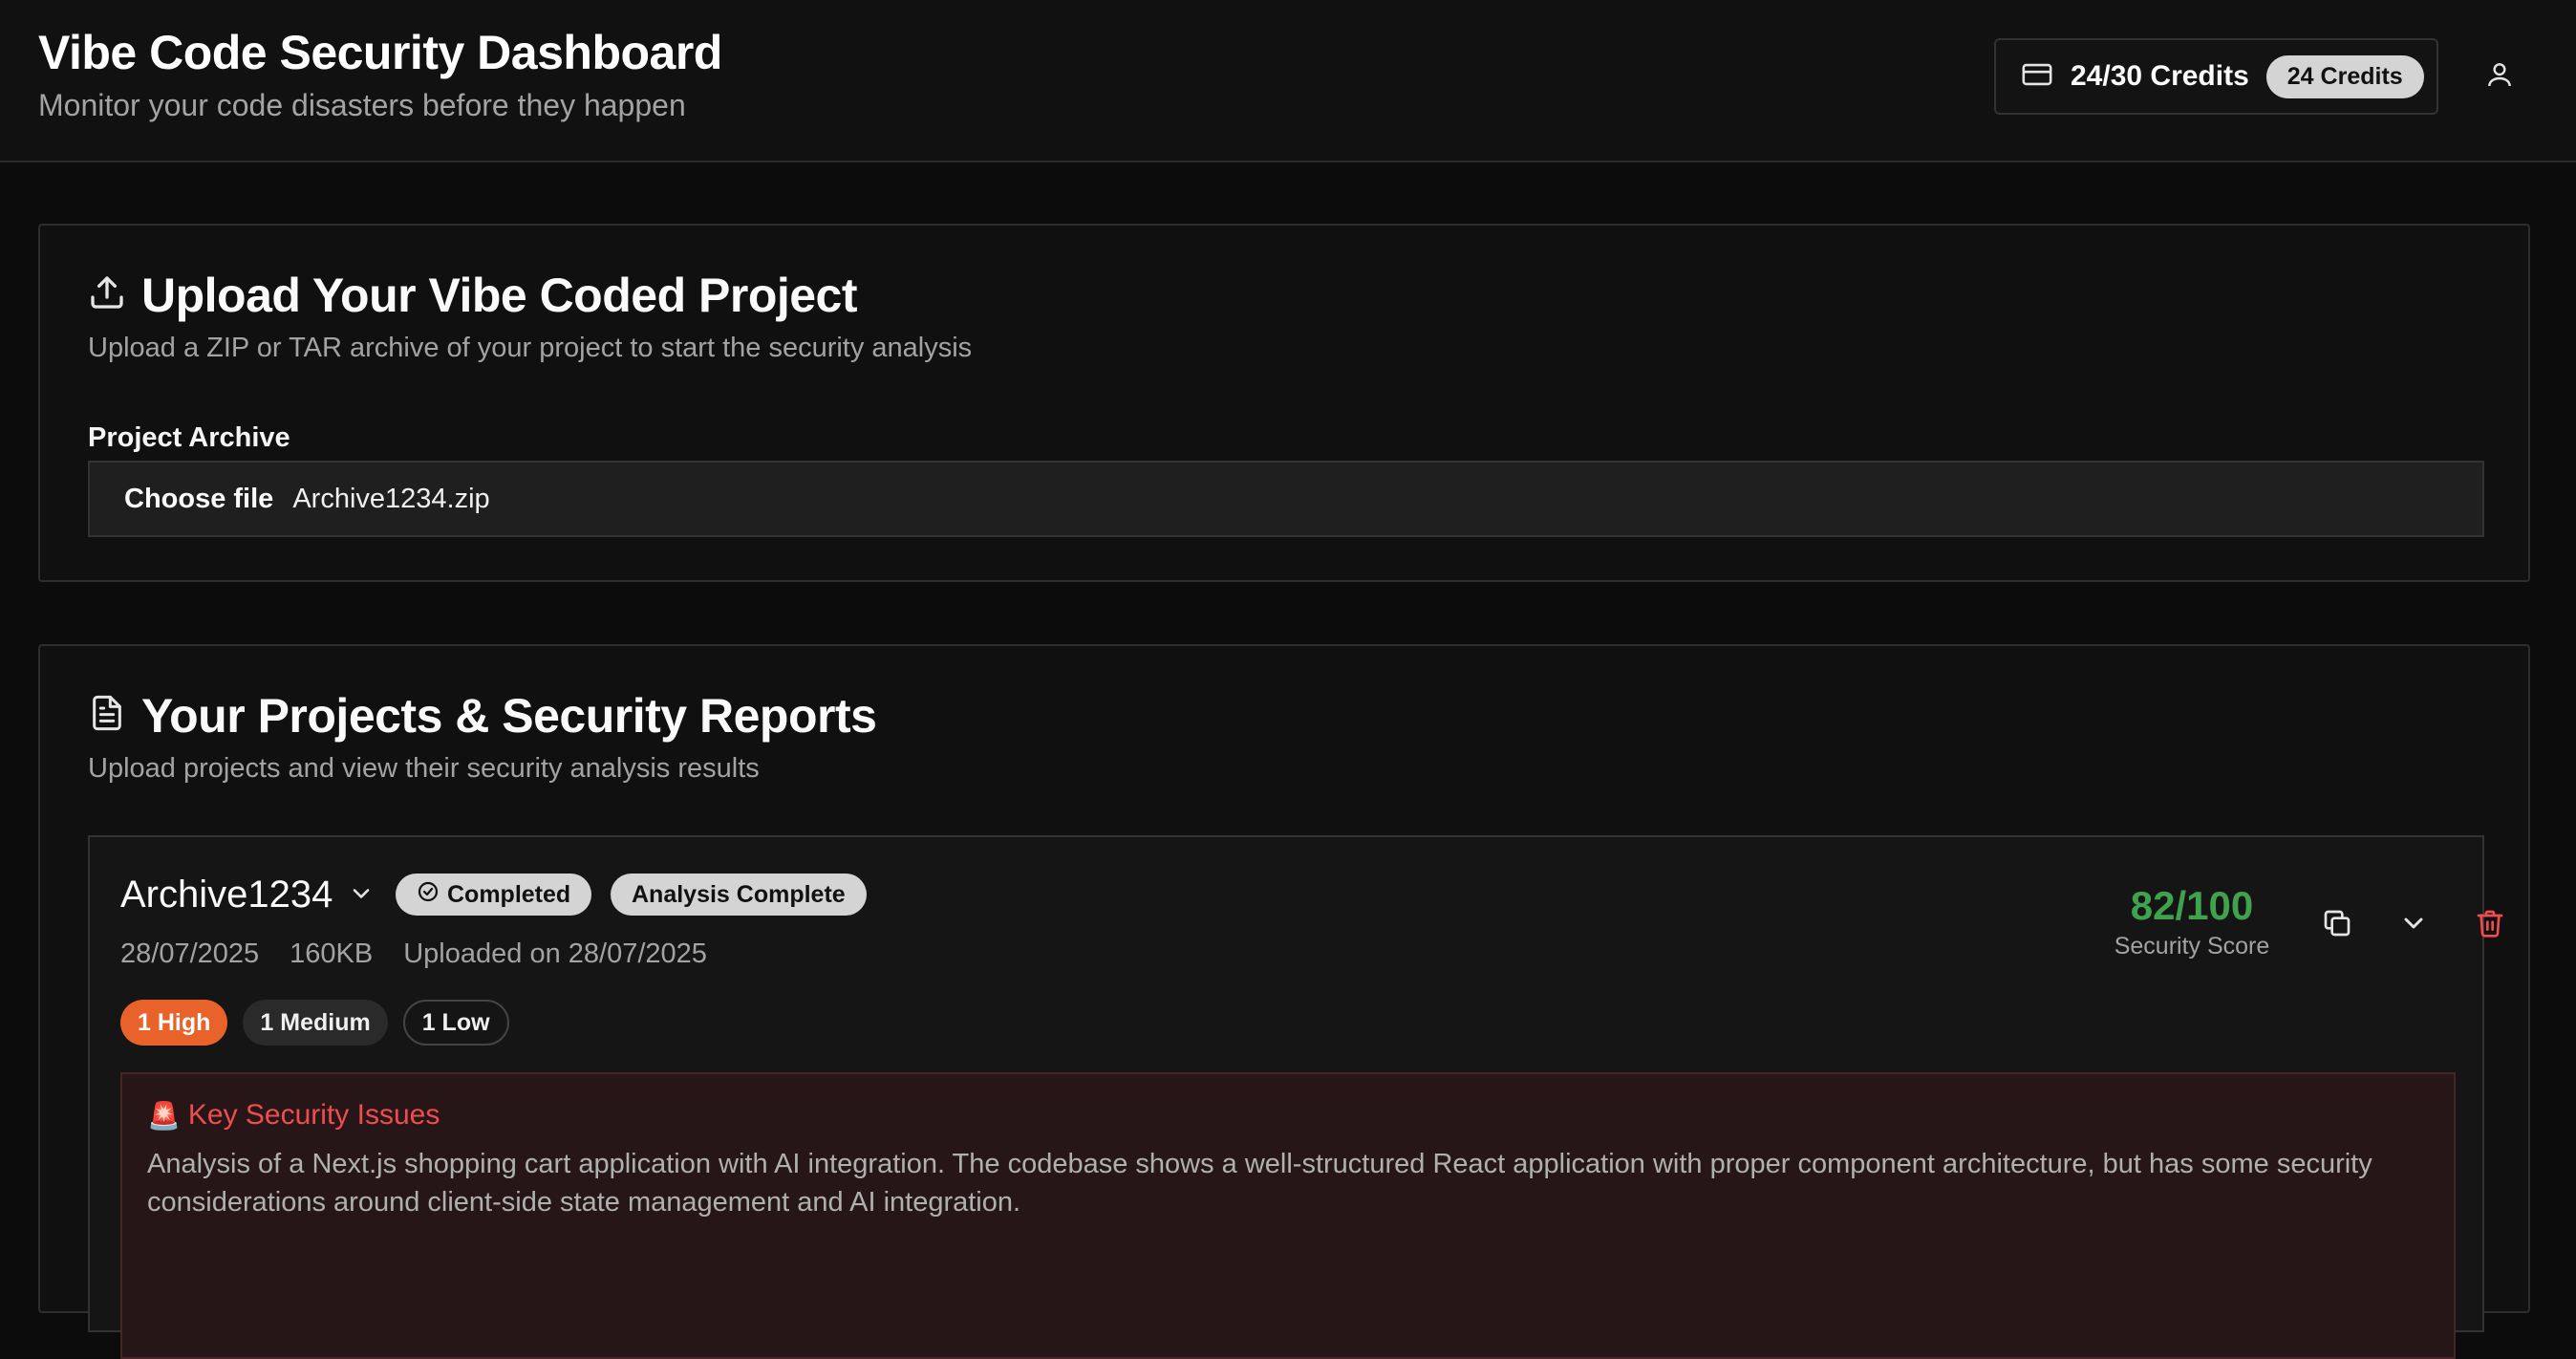 This screenshot has width=2576, height=1359. Describe the element at coordinates (2160, 76) in the screenshot. I see `credits-text: 24/30 Credits` at that location.